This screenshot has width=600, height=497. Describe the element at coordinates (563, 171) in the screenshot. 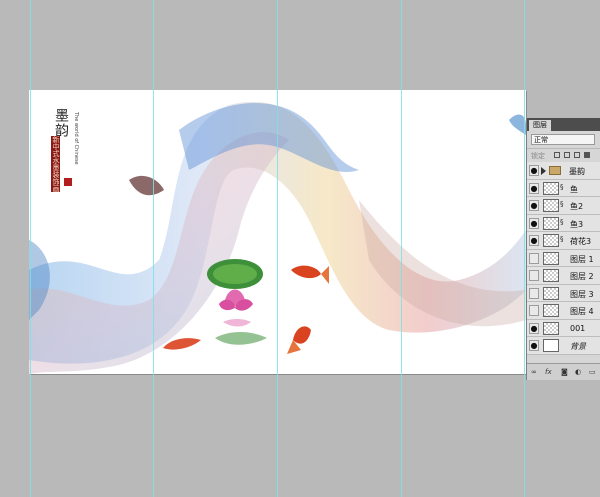

I see `layer-row-group: ● 墨韵` at that location.